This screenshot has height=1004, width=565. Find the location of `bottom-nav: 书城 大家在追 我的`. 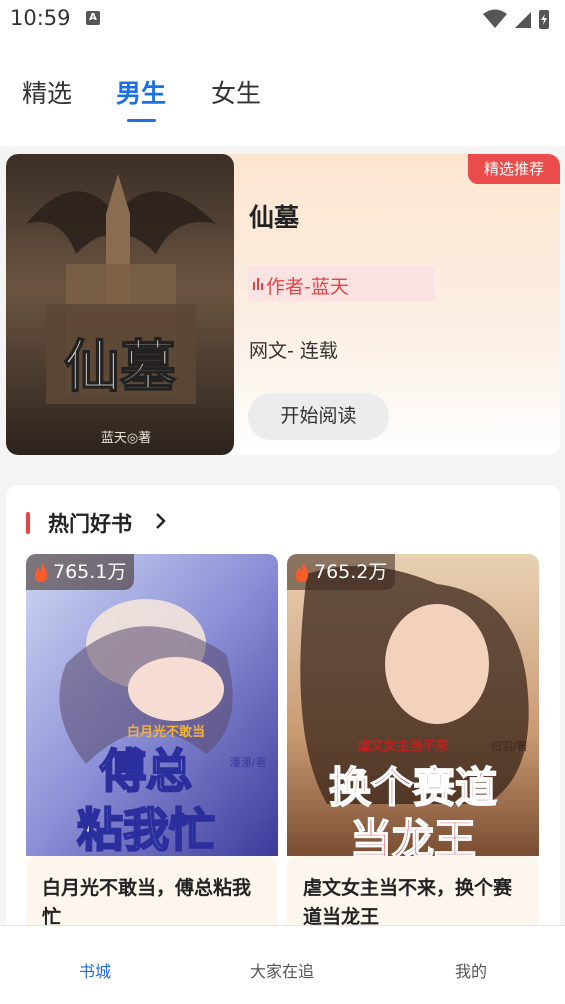

bottom-nav: 书城 大家在追 我的 is located at coordinates (282, 964).